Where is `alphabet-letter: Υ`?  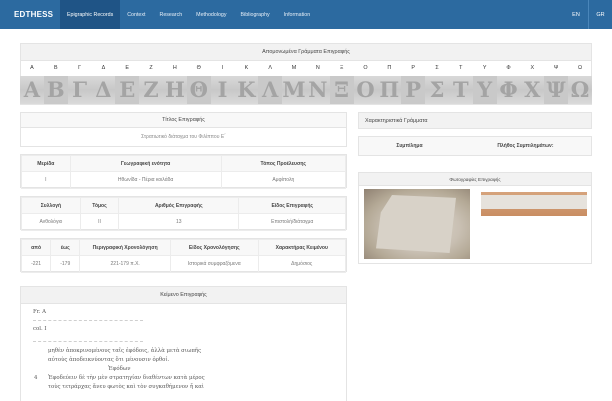
alphabet-letter: Υ is located at coordinates (485, 68).